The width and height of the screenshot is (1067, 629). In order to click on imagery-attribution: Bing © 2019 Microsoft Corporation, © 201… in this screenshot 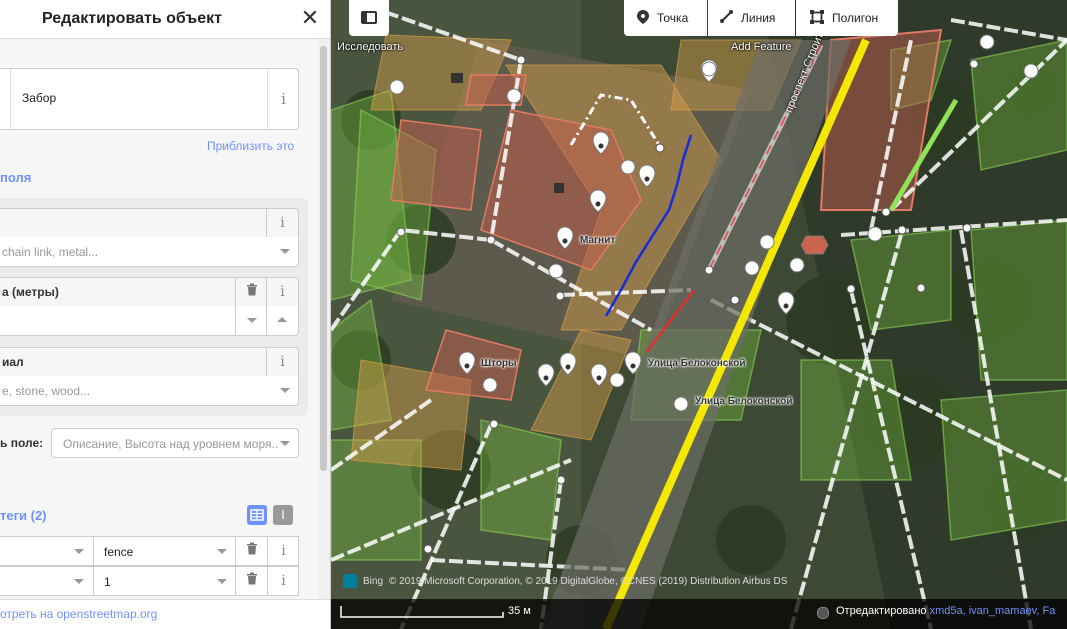, I will do `click(699, 582)`.